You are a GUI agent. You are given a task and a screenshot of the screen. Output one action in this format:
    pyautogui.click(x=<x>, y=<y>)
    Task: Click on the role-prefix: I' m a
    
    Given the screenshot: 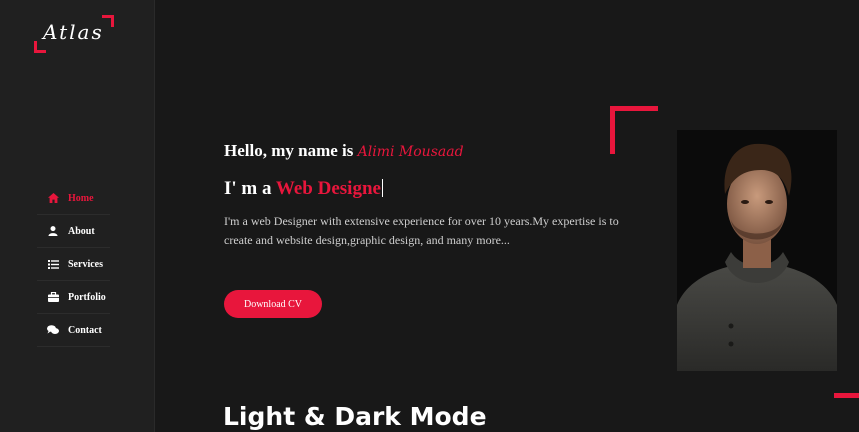 What is the action you would take?
    pyautogui.click(x=250, y=188)
    